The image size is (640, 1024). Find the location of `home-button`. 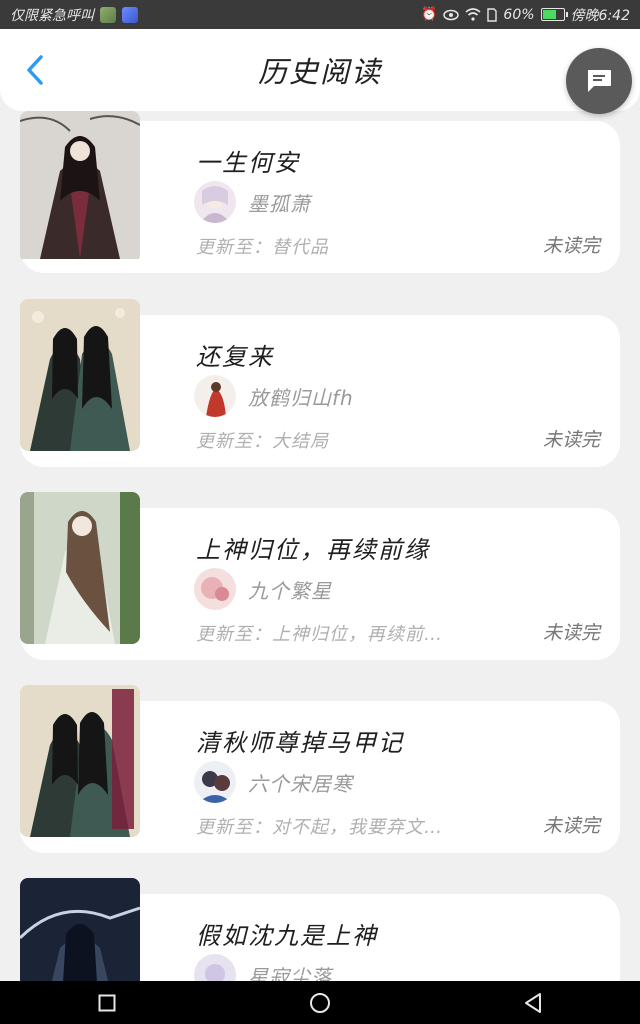

home-button is located at coordinates (320, 1003).